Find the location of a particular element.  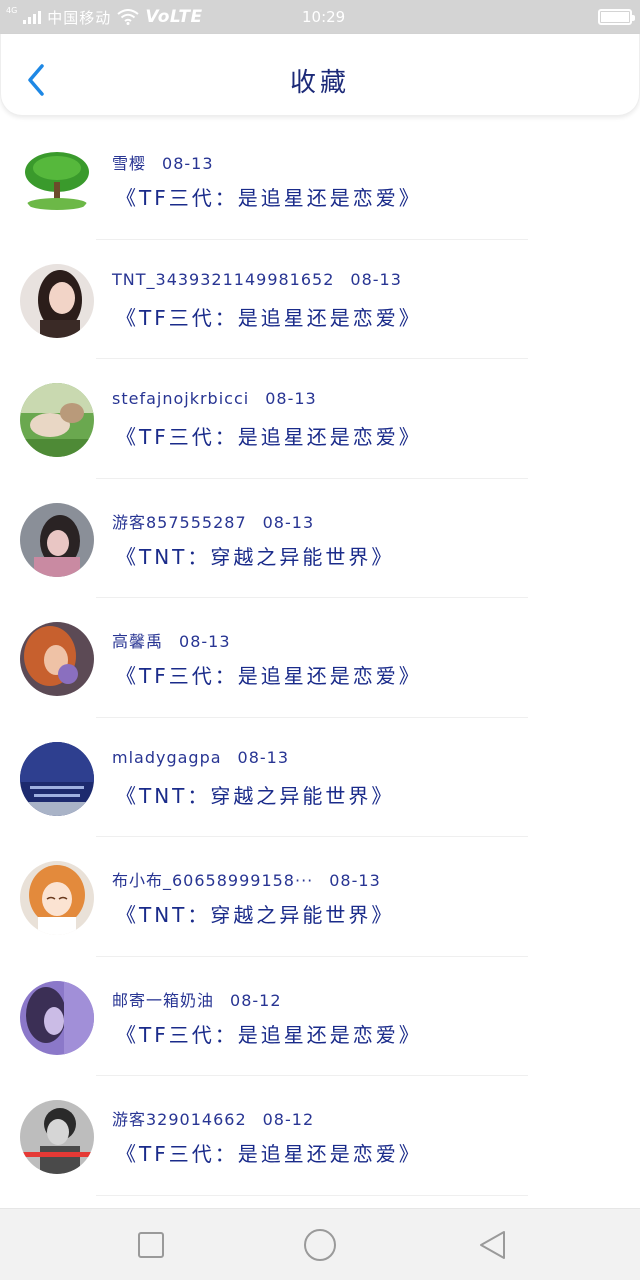

list-item: 游客857555287 08-13 《TNT：穿越之异能世界》 is located at coordinates (320, 538).